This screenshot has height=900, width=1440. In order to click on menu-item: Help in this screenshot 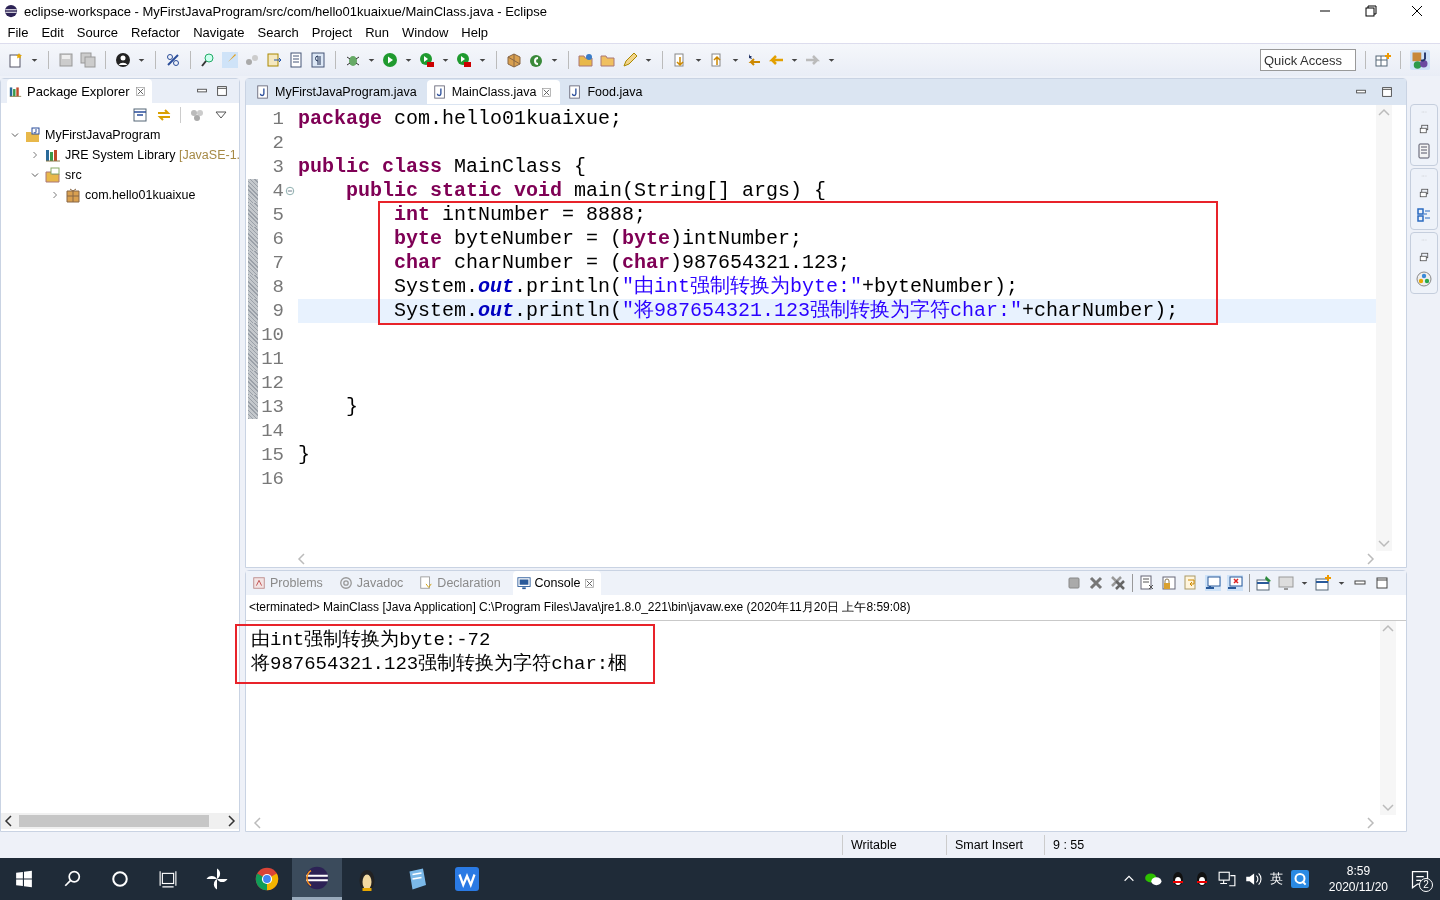, I will do `click(474, 32)`.